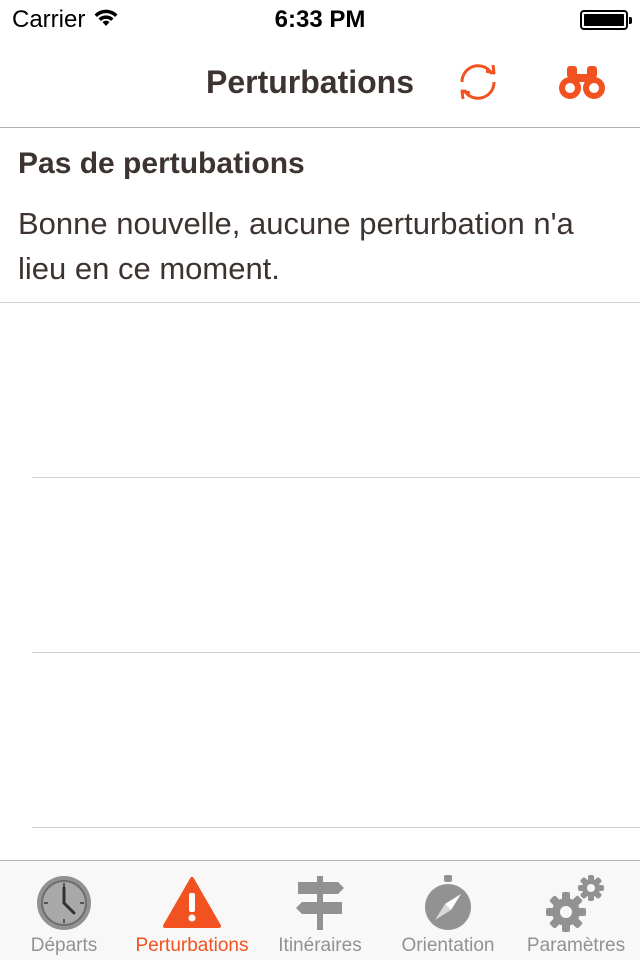 The width and height of the screenshot is (640, 960). I want to click on compass-icon, so click(448, 903).